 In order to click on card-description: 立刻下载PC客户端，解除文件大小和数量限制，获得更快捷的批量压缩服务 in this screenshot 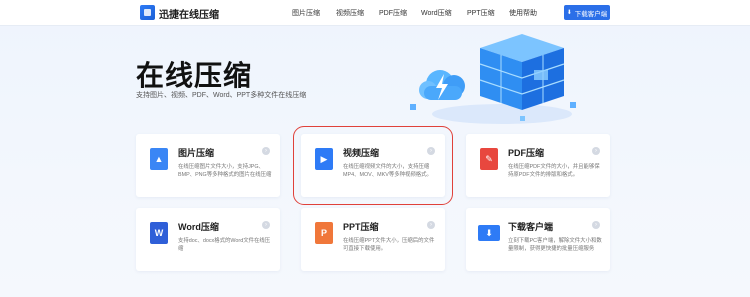, I will do `click(555, 245)`.